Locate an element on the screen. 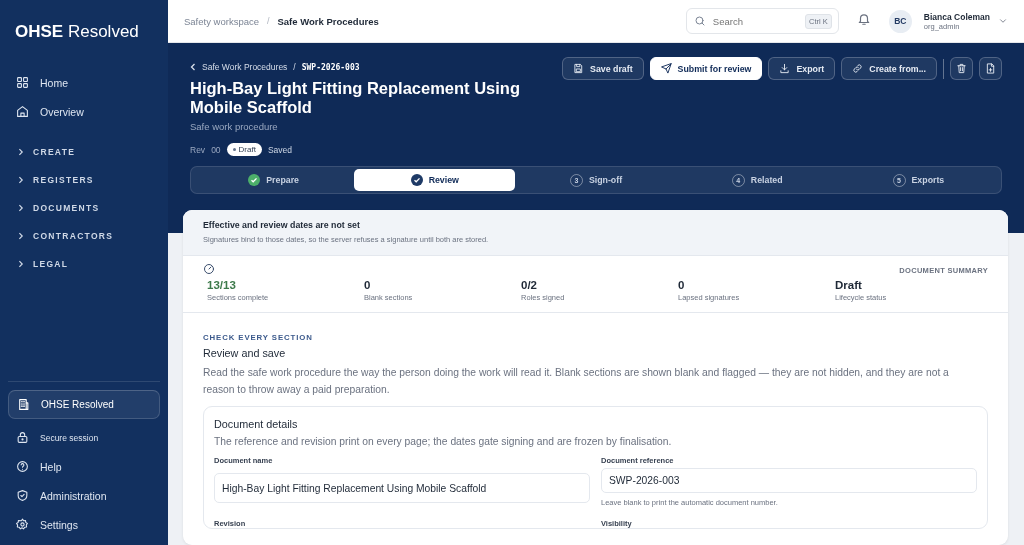 This screenshot has height=545, width=1024. revision-label: Rev is located at coordinates (198, 149).